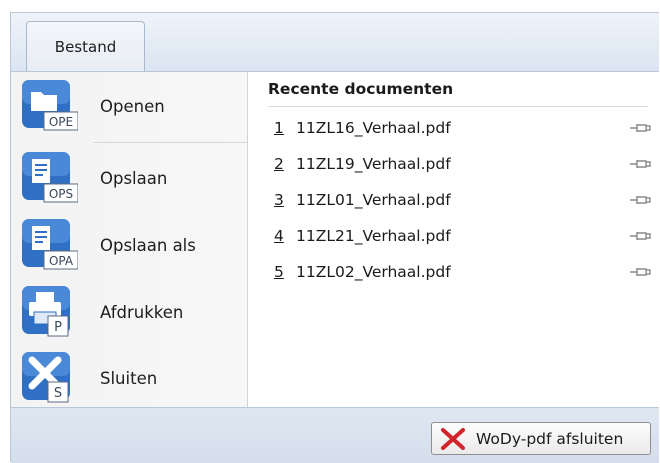  Describe the element at coordinates (460, 236) in the screenshot. I see `recent-document-item: 4 11ZL21_Verhaal.pdf` at that location.